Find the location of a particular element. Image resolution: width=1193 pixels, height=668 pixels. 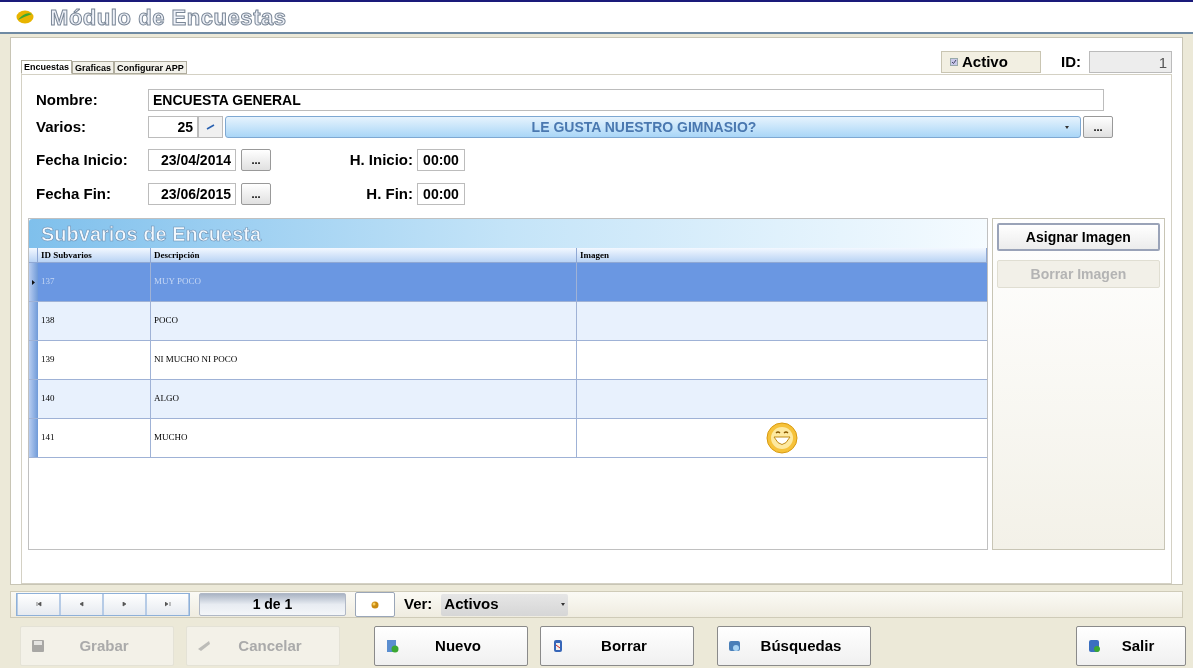

table-row: 140 ALGO is located at coordinates (508, 399).